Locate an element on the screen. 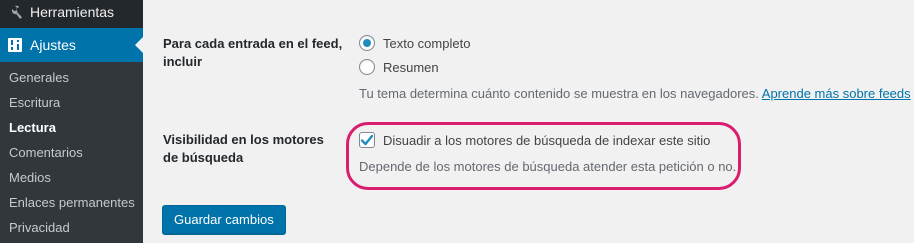  current-menu-arrow is located at coordinates (139, 45).